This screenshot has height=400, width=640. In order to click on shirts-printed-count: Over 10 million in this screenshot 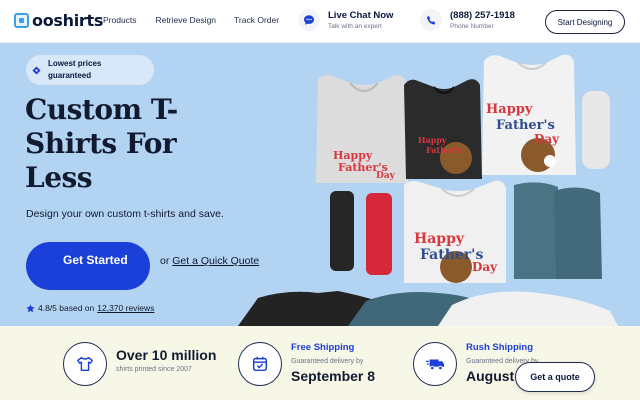, I will do `click(166, 355)`.